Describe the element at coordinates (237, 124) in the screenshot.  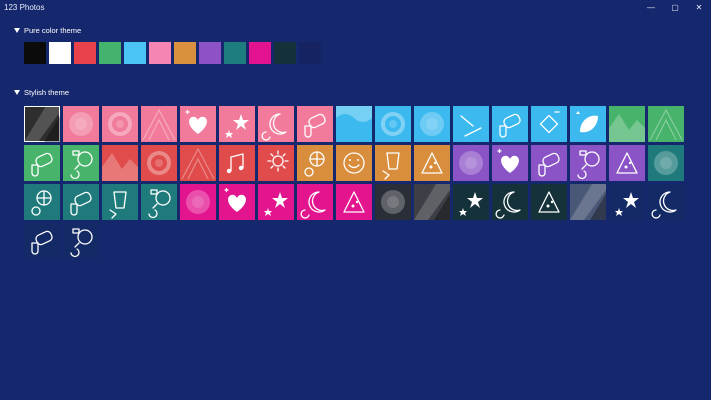
I see `theme-tile-6-stars` at that location.